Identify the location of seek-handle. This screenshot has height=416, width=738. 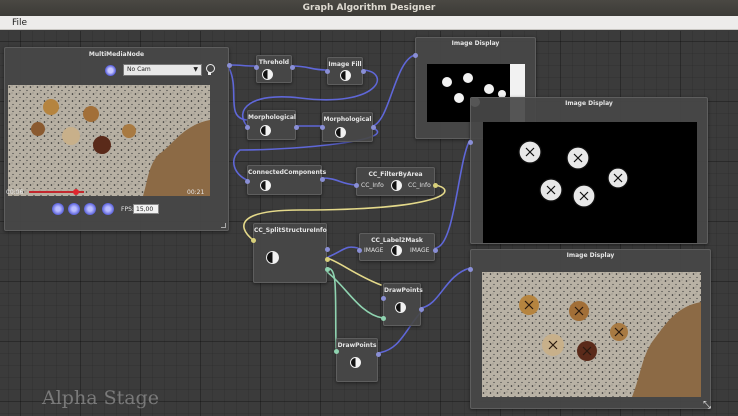
(76, 192).